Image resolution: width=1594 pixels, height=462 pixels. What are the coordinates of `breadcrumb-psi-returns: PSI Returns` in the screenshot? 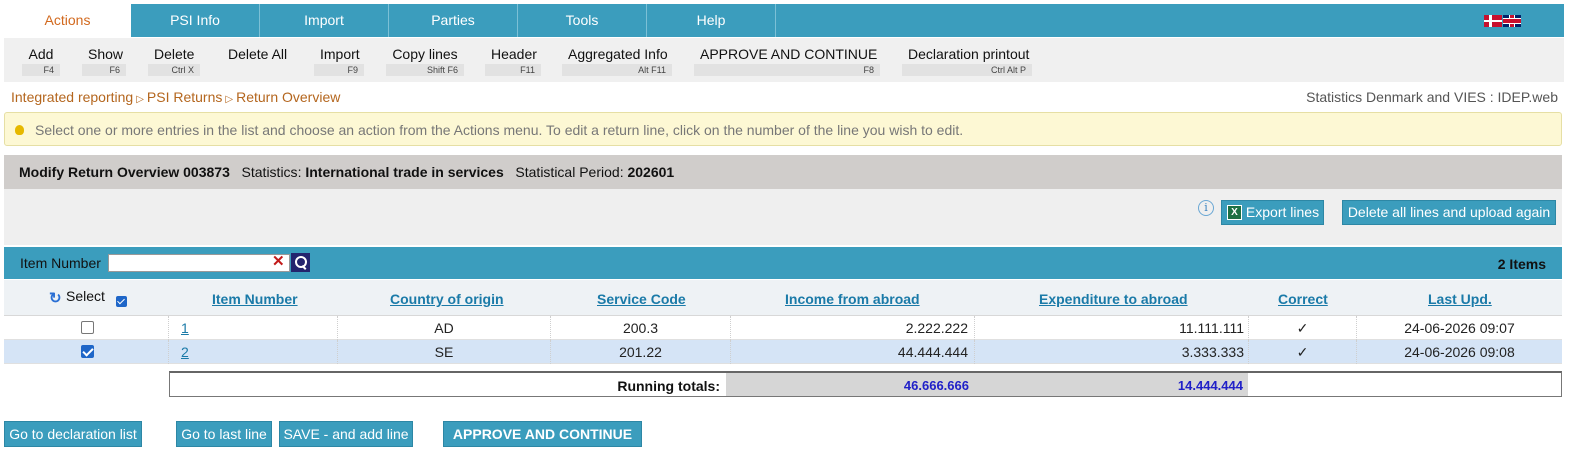 It's located at (184, 97).